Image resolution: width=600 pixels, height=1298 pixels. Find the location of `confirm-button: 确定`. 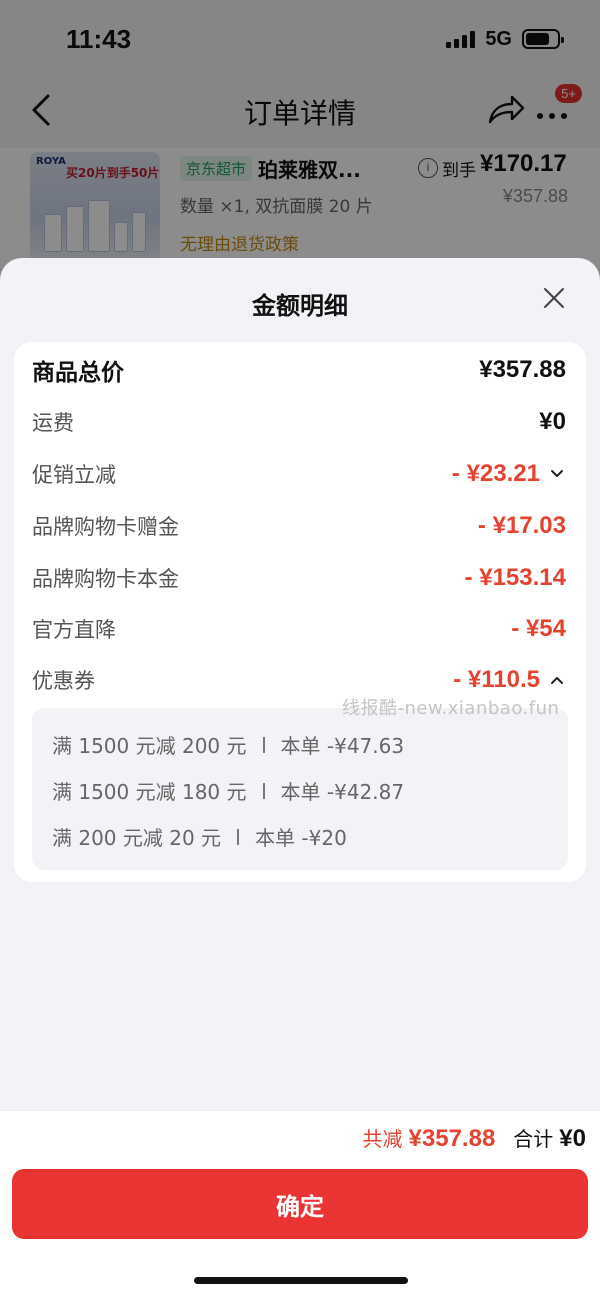

confirm-button: 确定 is located at coordinates (300, 1204).